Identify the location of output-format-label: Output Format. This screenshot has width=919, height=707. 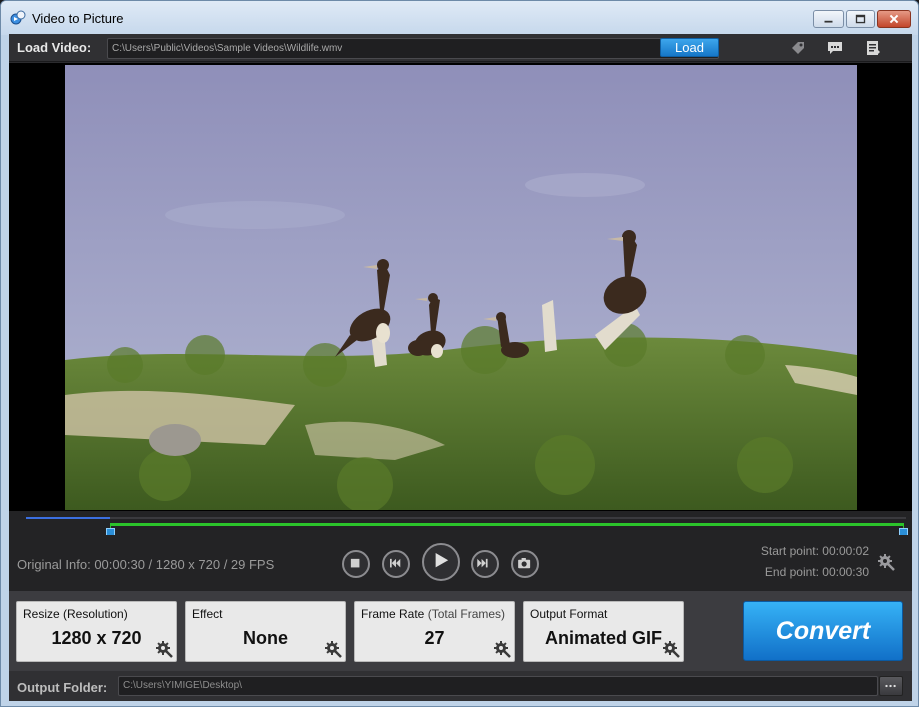
(569, 614).